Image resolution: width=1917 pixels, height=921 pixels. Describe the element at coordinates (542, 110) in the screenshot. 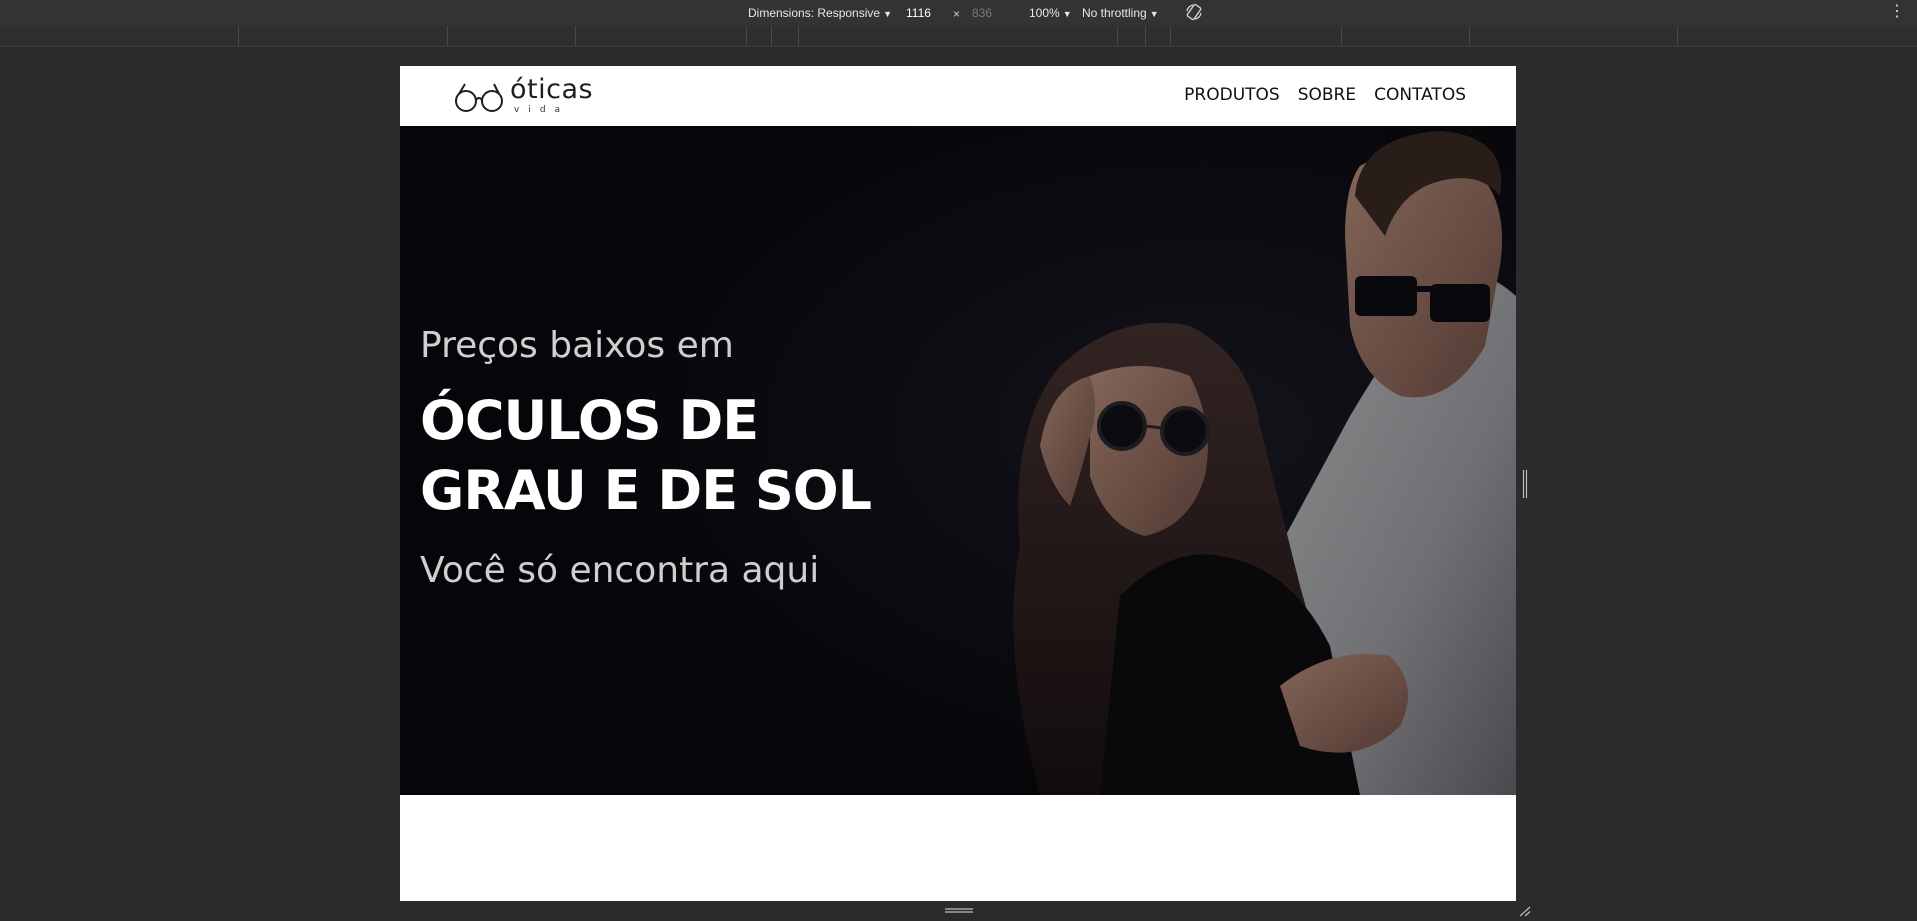

I see `logo-subtitle: vida` at that location.